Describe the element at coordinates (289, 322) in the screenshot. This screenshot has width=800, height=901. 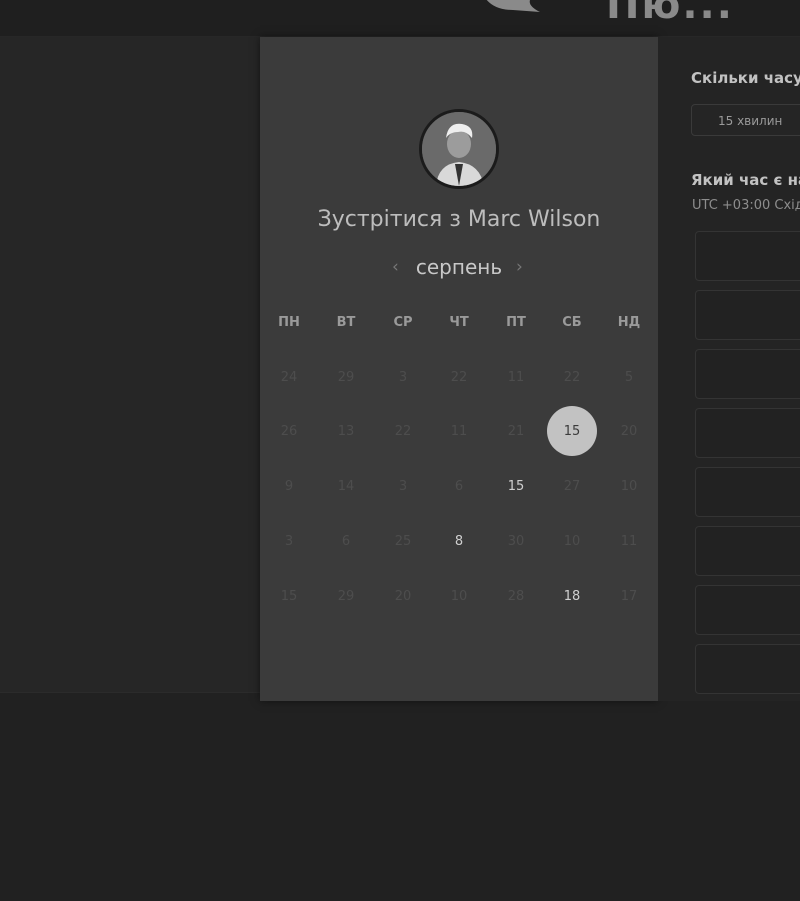
I see `weekday-label: ПН` at that location.